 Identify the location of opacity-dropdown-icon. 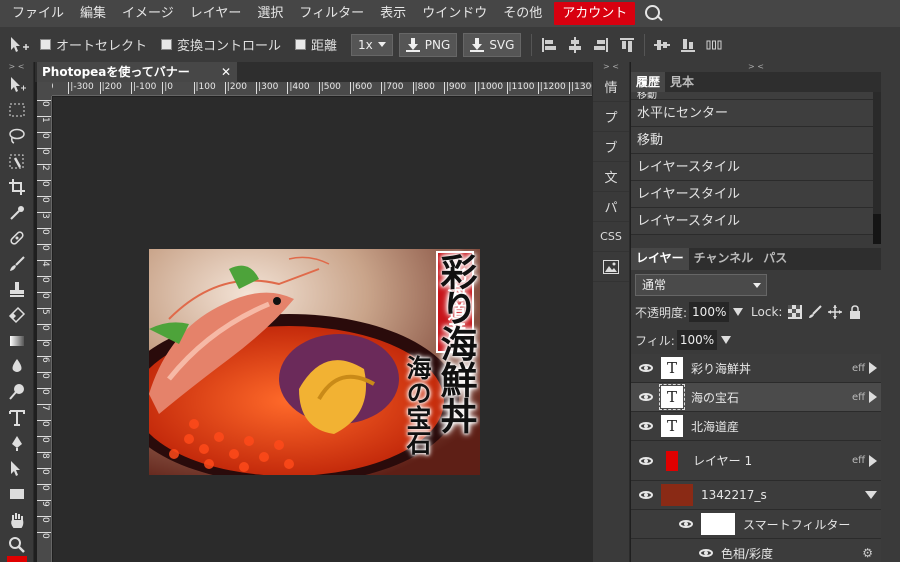
(738, 312).